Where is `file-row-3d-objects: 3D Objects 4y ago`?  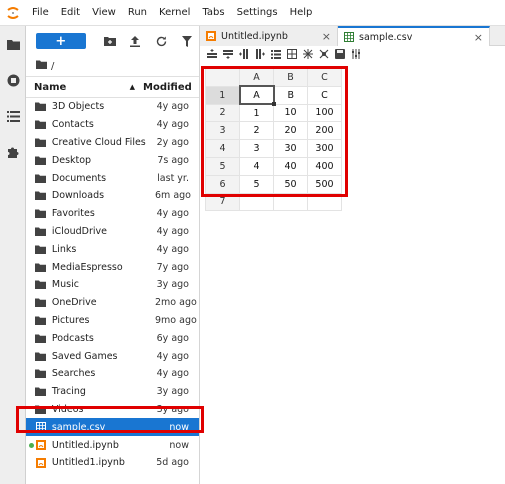 file-row-3d-objects: 3D Objects 4y ago is located at coordinates (112, 107).